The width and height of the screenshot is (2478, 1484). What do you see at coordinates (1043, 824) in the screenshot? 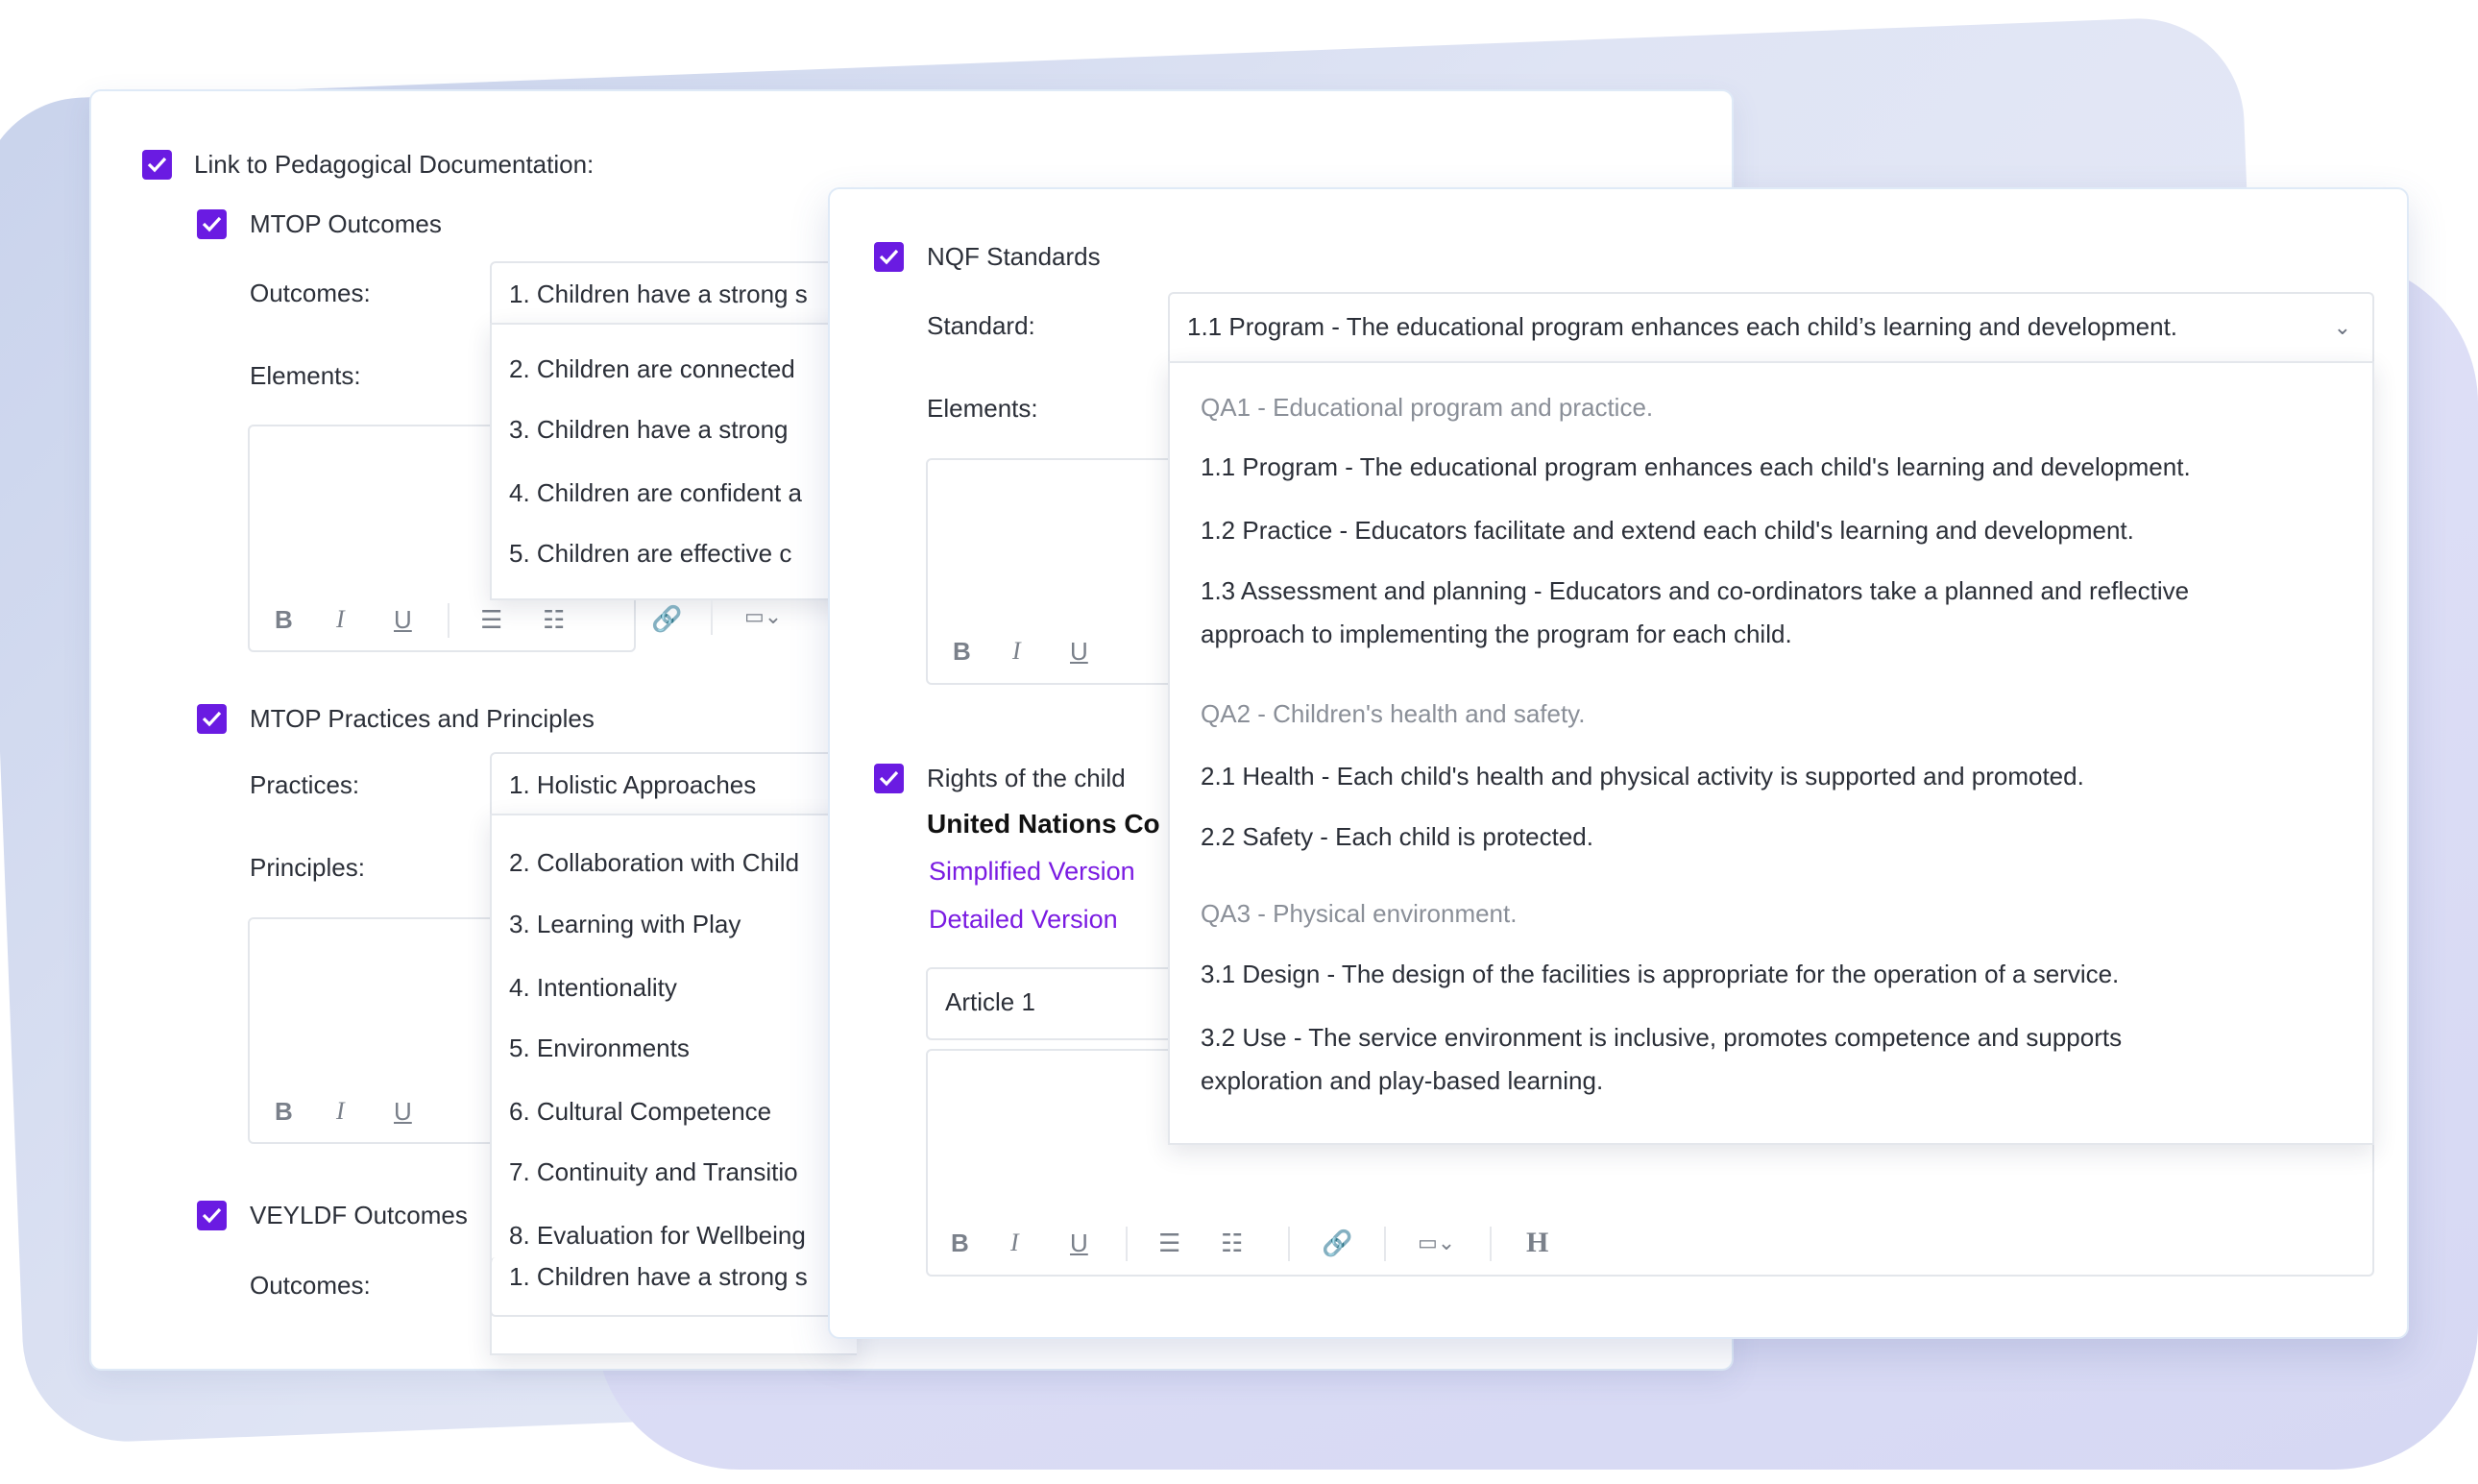
I see `un-convention-title: United Nations Co` at bounding box center [1043, 824].